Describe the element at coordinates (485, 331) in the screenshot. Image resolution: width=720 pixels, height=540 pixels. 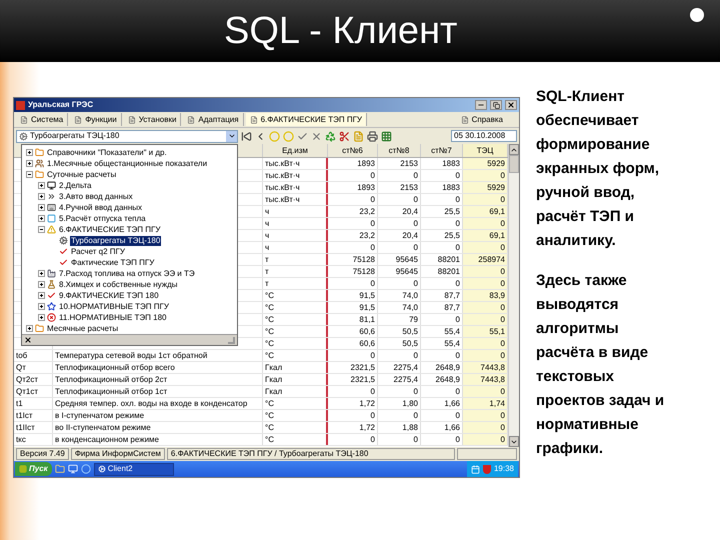
I see `table-cell: 55,1` at that location.